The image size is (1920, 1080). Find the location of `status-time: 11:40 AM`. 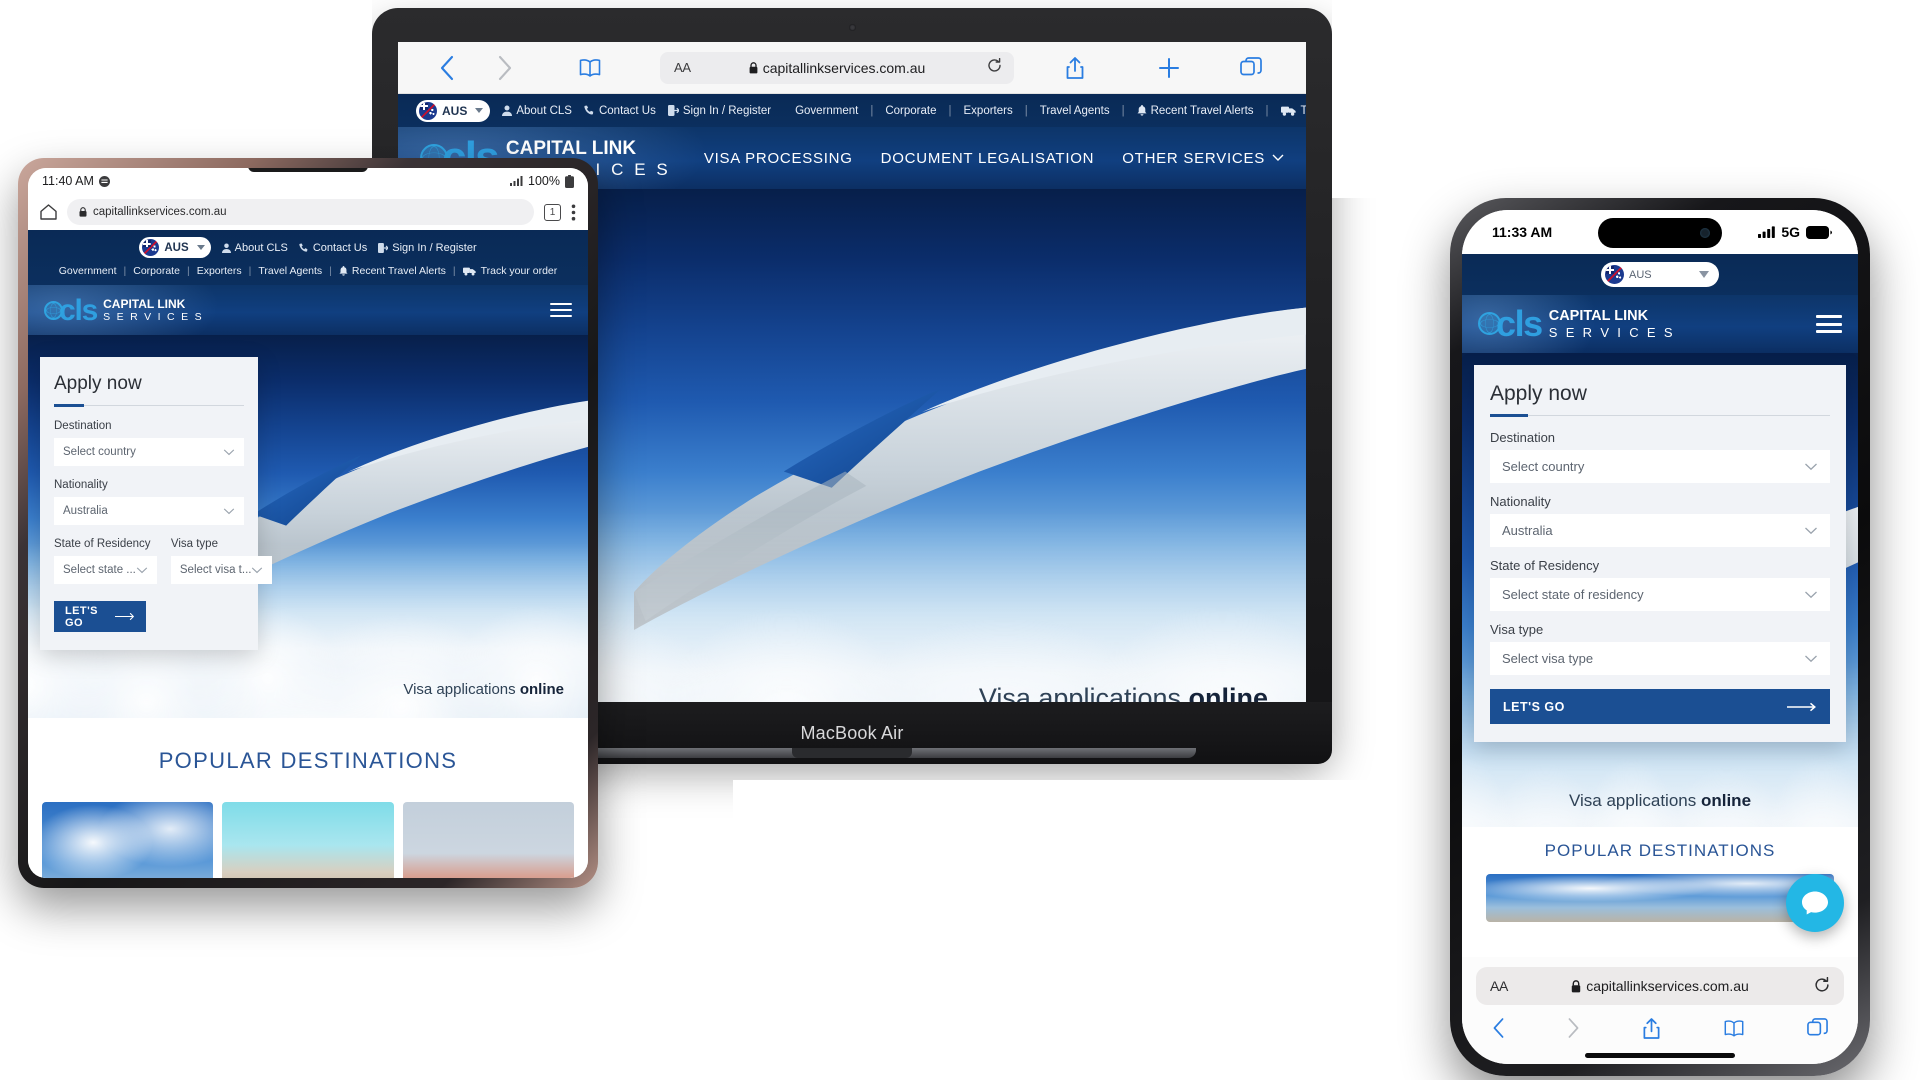

status-time: 11:40 AM is located at coordinates (68, 181).